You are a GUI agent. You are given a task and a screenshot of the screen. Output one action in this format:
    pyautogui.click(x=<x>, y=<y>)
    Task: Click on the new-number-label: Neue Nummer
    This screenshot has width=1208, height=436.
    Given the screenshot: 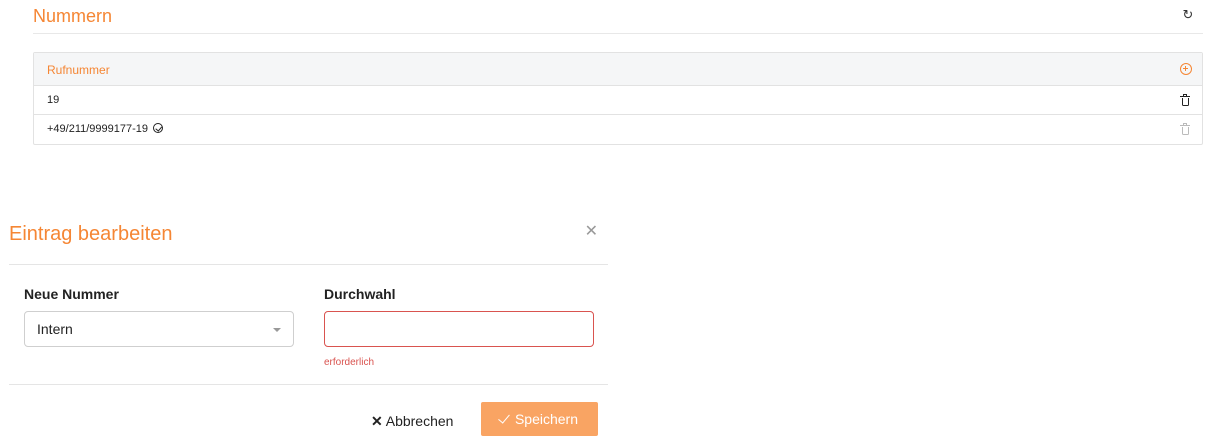 What is the action you would take?
    pyautogui.click(x=71, y=294)
    